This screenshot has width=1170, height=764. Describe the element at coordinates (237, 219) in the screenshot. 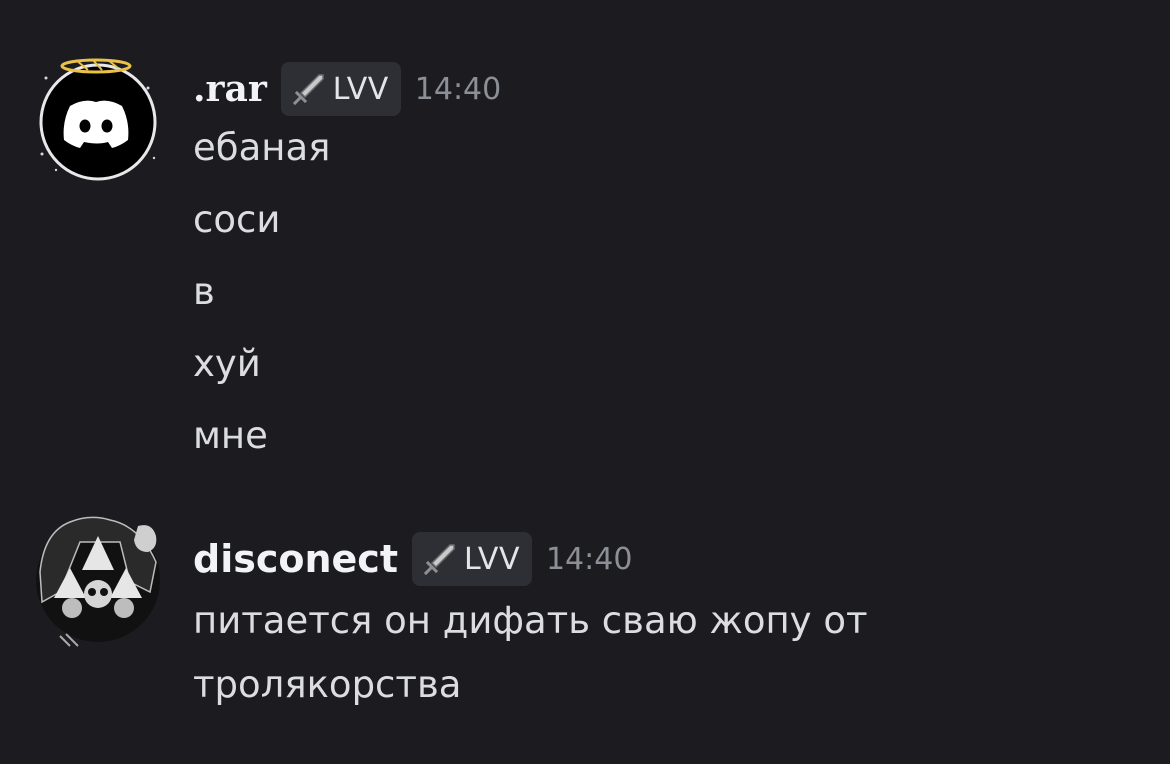

I see `message-line: соси` at that location.